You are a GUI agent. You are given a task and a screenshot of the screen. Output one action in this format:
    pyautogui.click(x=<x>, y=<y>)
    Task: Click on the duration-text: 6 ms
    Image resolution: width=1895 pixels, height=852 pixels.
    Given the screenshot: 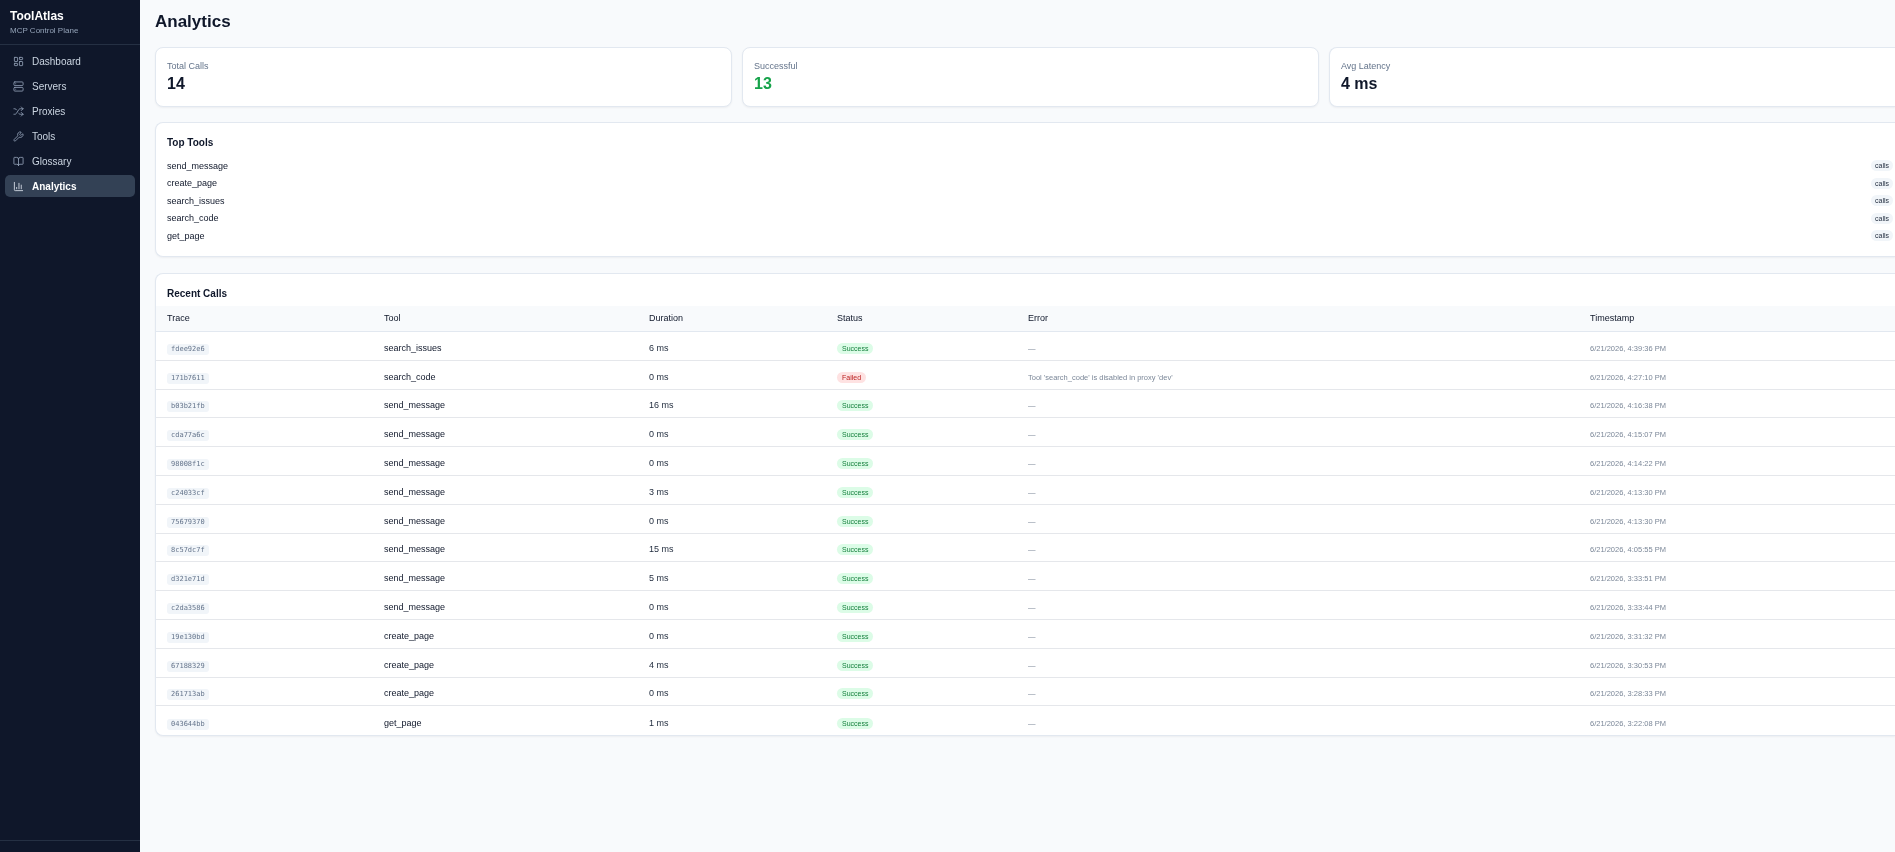 What is the action you would take?
    pyautogui.click(x=659, y=347)
    